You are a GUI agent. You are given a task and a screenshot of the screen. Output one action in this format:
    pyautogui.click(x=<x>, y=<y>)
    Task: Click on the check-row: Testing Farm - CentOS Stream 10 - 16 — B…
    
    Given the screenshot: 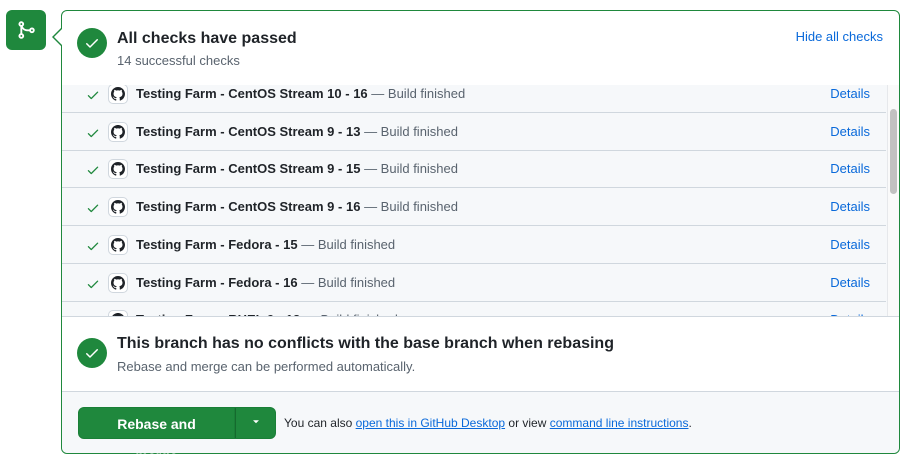 What is the action you would take?
    pyautogui.click(x=474, y=99)
    